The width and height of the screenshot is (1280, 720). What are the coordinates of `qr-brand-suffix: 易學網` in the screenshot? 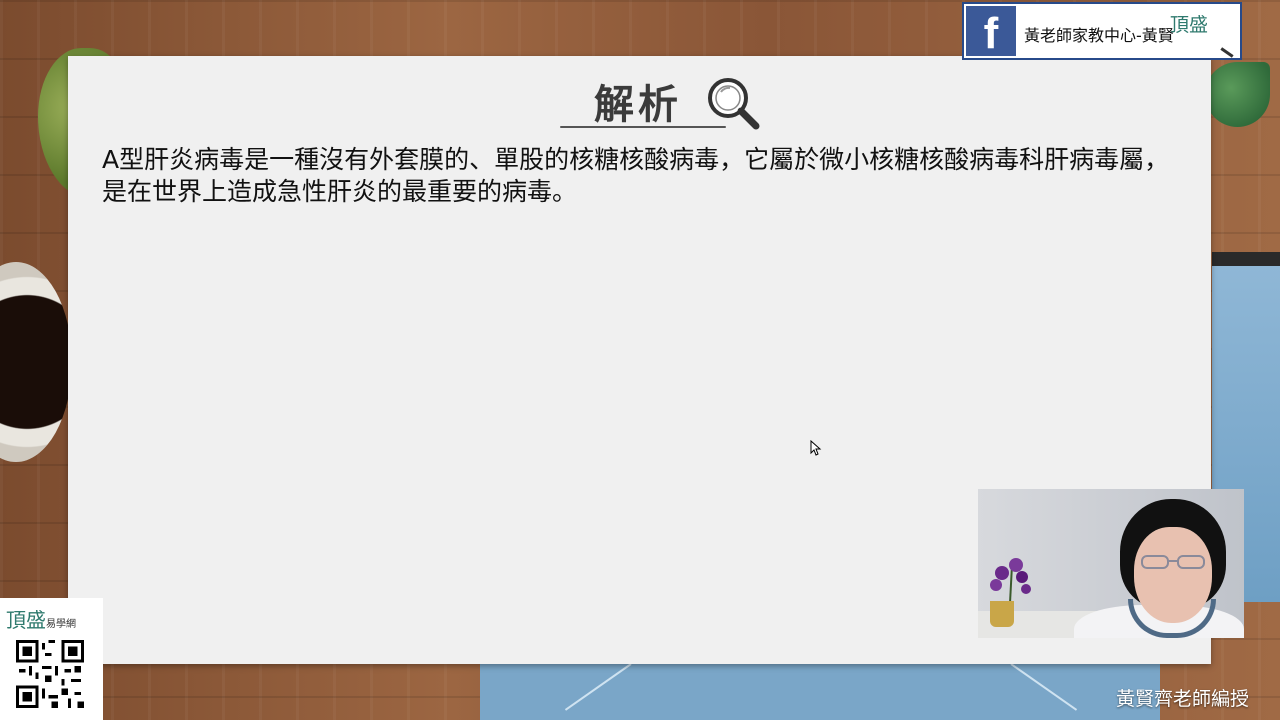 It's located at (61, 624).